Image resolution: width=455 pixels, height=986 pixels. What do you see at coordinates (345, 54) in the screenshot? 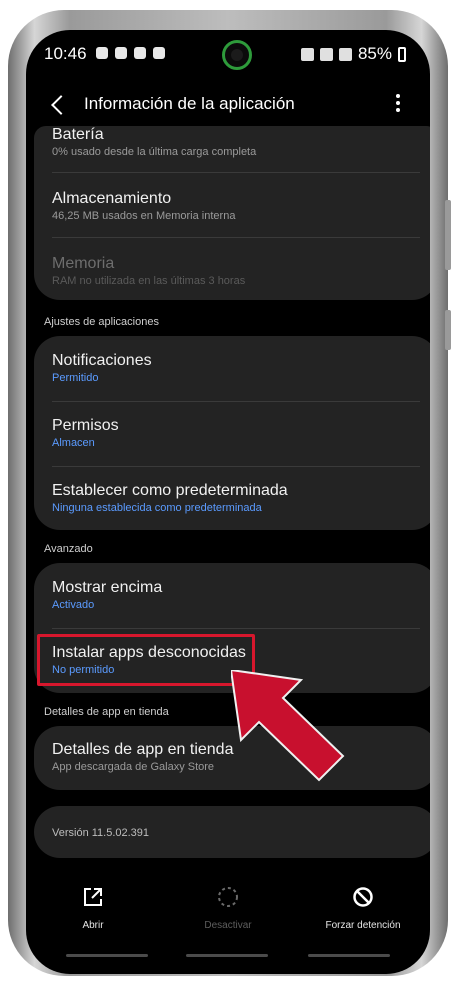
I see `signal-icon` at bounding box center [345, 54].